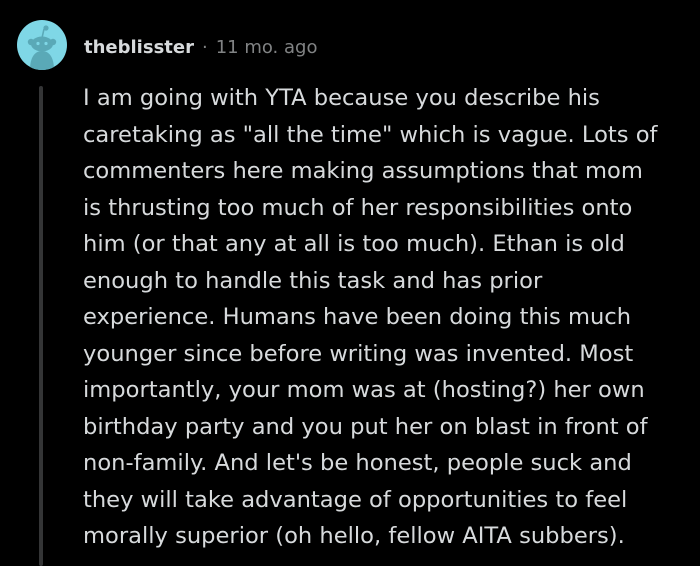  What do you see at coordinates (267, 47) in the screenshot?
I see `comment-timestamp: 11 mo. ago` at bounding box center [267, 47].